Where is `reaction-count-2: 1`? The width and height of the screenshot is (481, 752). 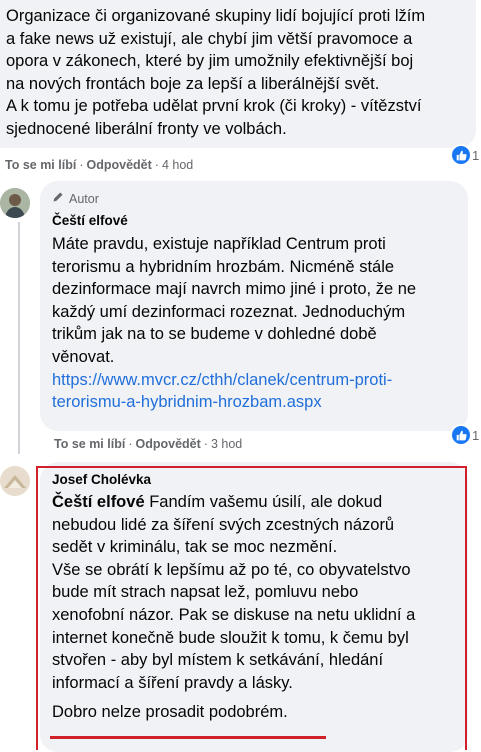 reaction-count-2: 1 is located at coordinates (465, 435).